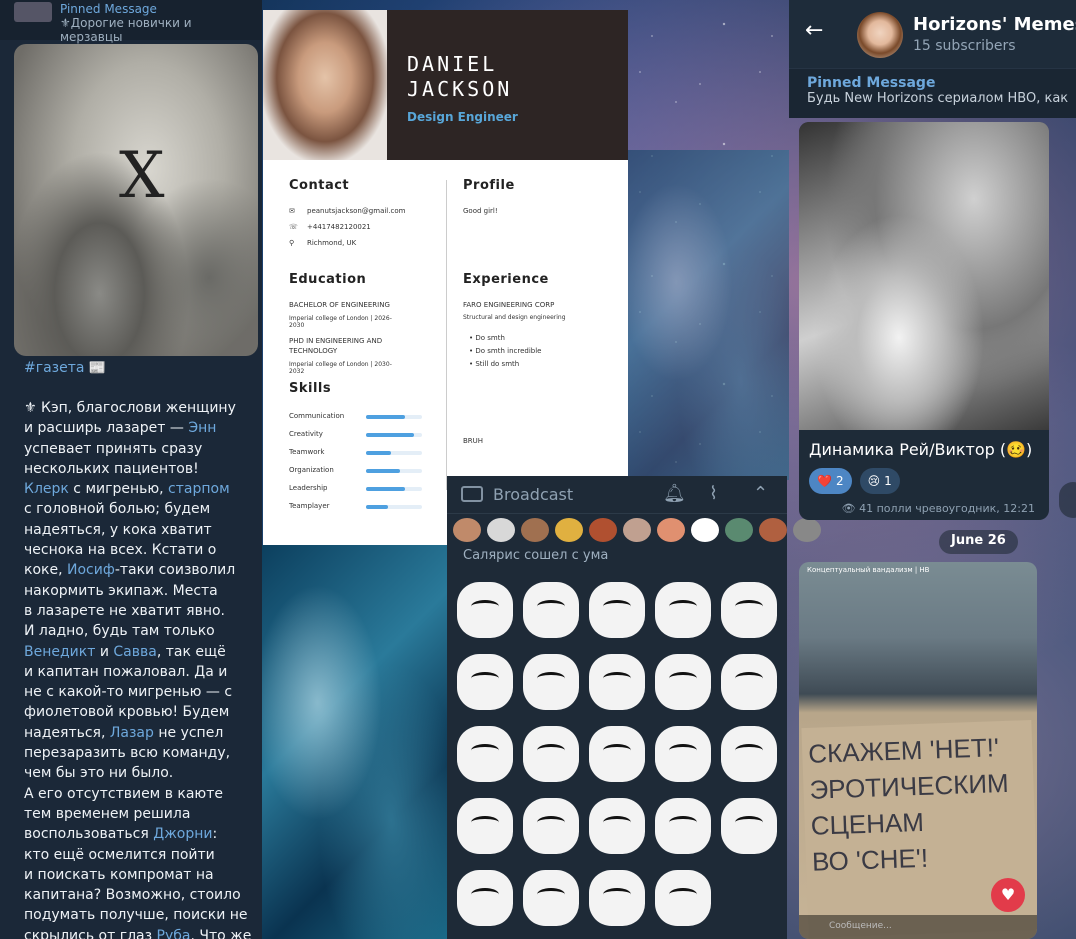 Image resolution: width=1076 pixels, height=939 pixels. I want to click on reaction-count: 1, so click(888, 481).